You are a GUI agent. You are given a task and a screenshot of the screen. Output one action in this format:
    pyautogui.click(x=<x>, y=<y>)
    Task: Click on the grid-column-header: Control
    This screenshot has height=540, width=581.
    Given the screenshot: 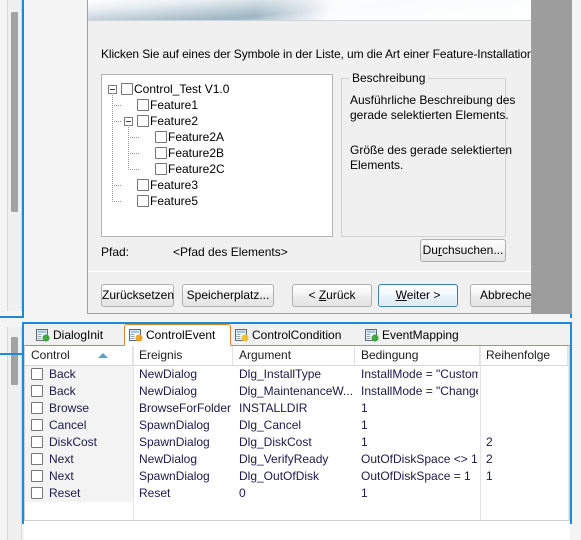 What is the action you would take?
    pyautogui.click(x=79, y=355)
    